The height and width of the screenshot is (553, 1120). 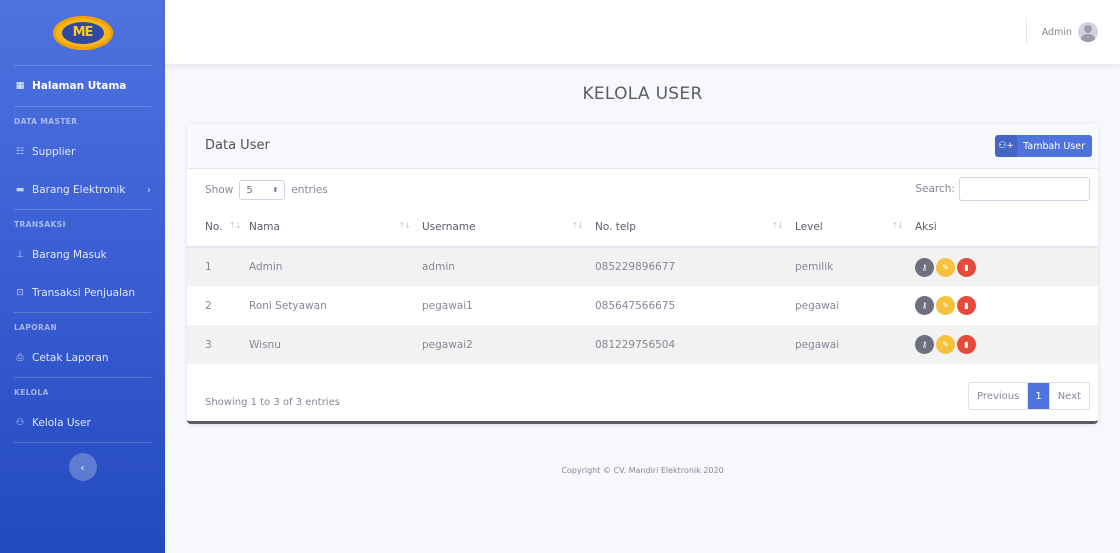 I want to click on search-control: Search:, so click(x=1002, y=189).